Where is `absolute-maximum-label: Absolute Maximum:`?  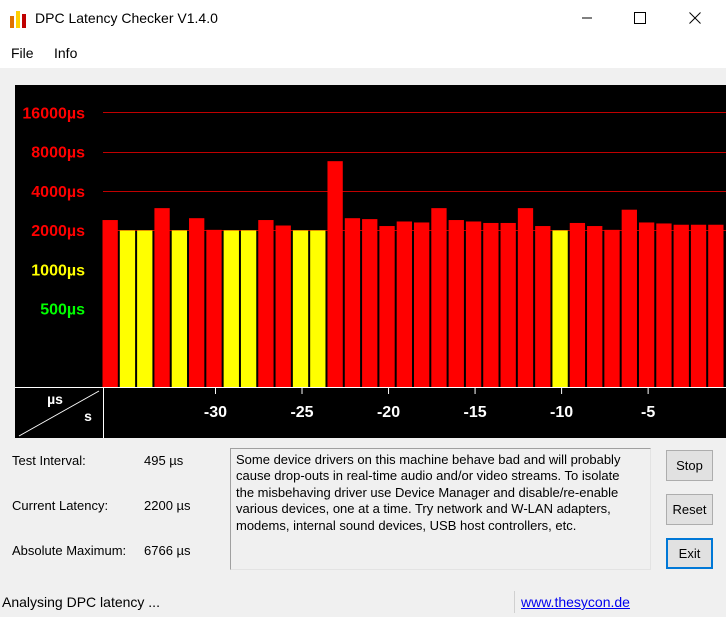
absolute-maximum-label: Absolute Maximum: is located at coordinates (69, 550).